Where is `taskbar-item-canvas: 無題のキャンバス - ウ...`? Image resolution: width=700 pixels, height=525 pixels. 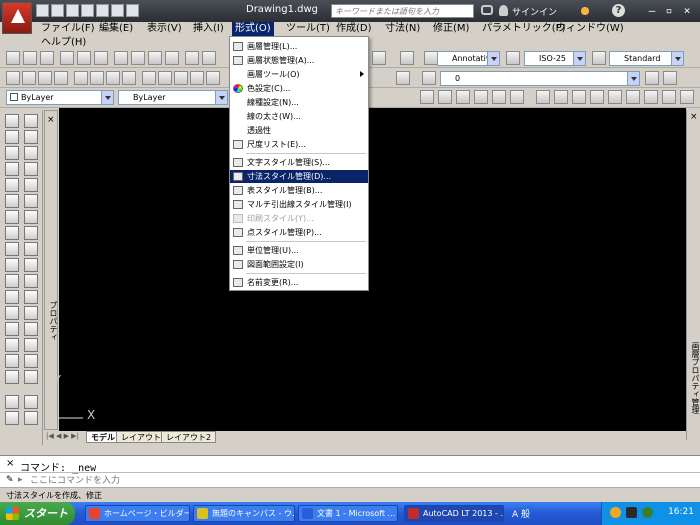 taskbar-item-canvas: 無題のキャンバス - ウ... is located at coordinates (244, 513).